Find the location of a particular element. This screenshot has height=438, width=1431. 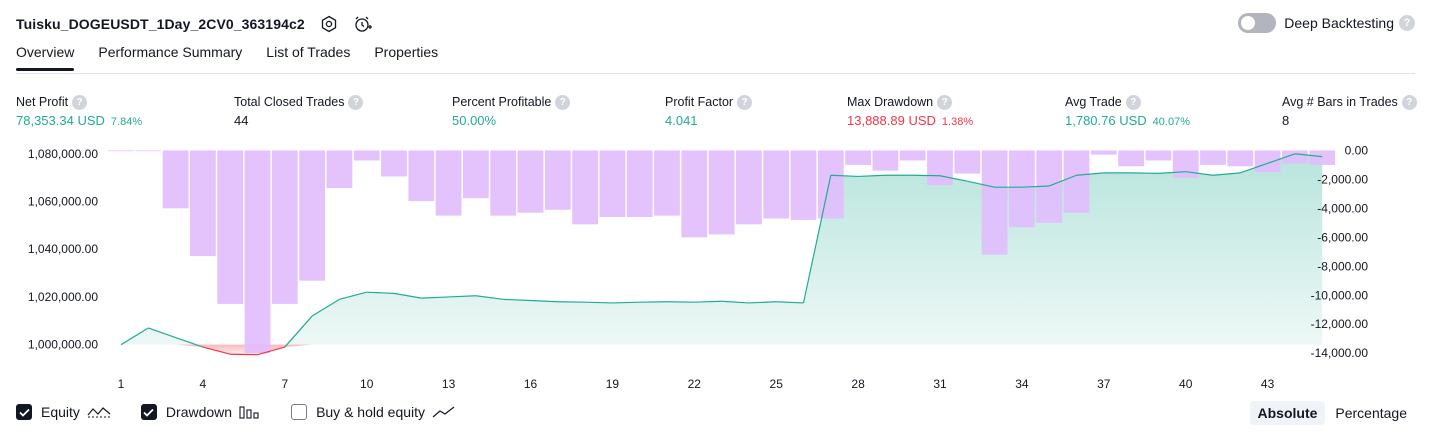

max-drawdown-help-icon: ? is located at coordinates (945, 102).